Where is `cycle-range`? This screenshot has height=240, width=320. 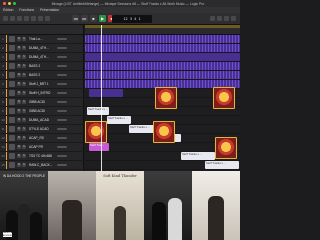 cycle-range is located at coordinates (162, 26).